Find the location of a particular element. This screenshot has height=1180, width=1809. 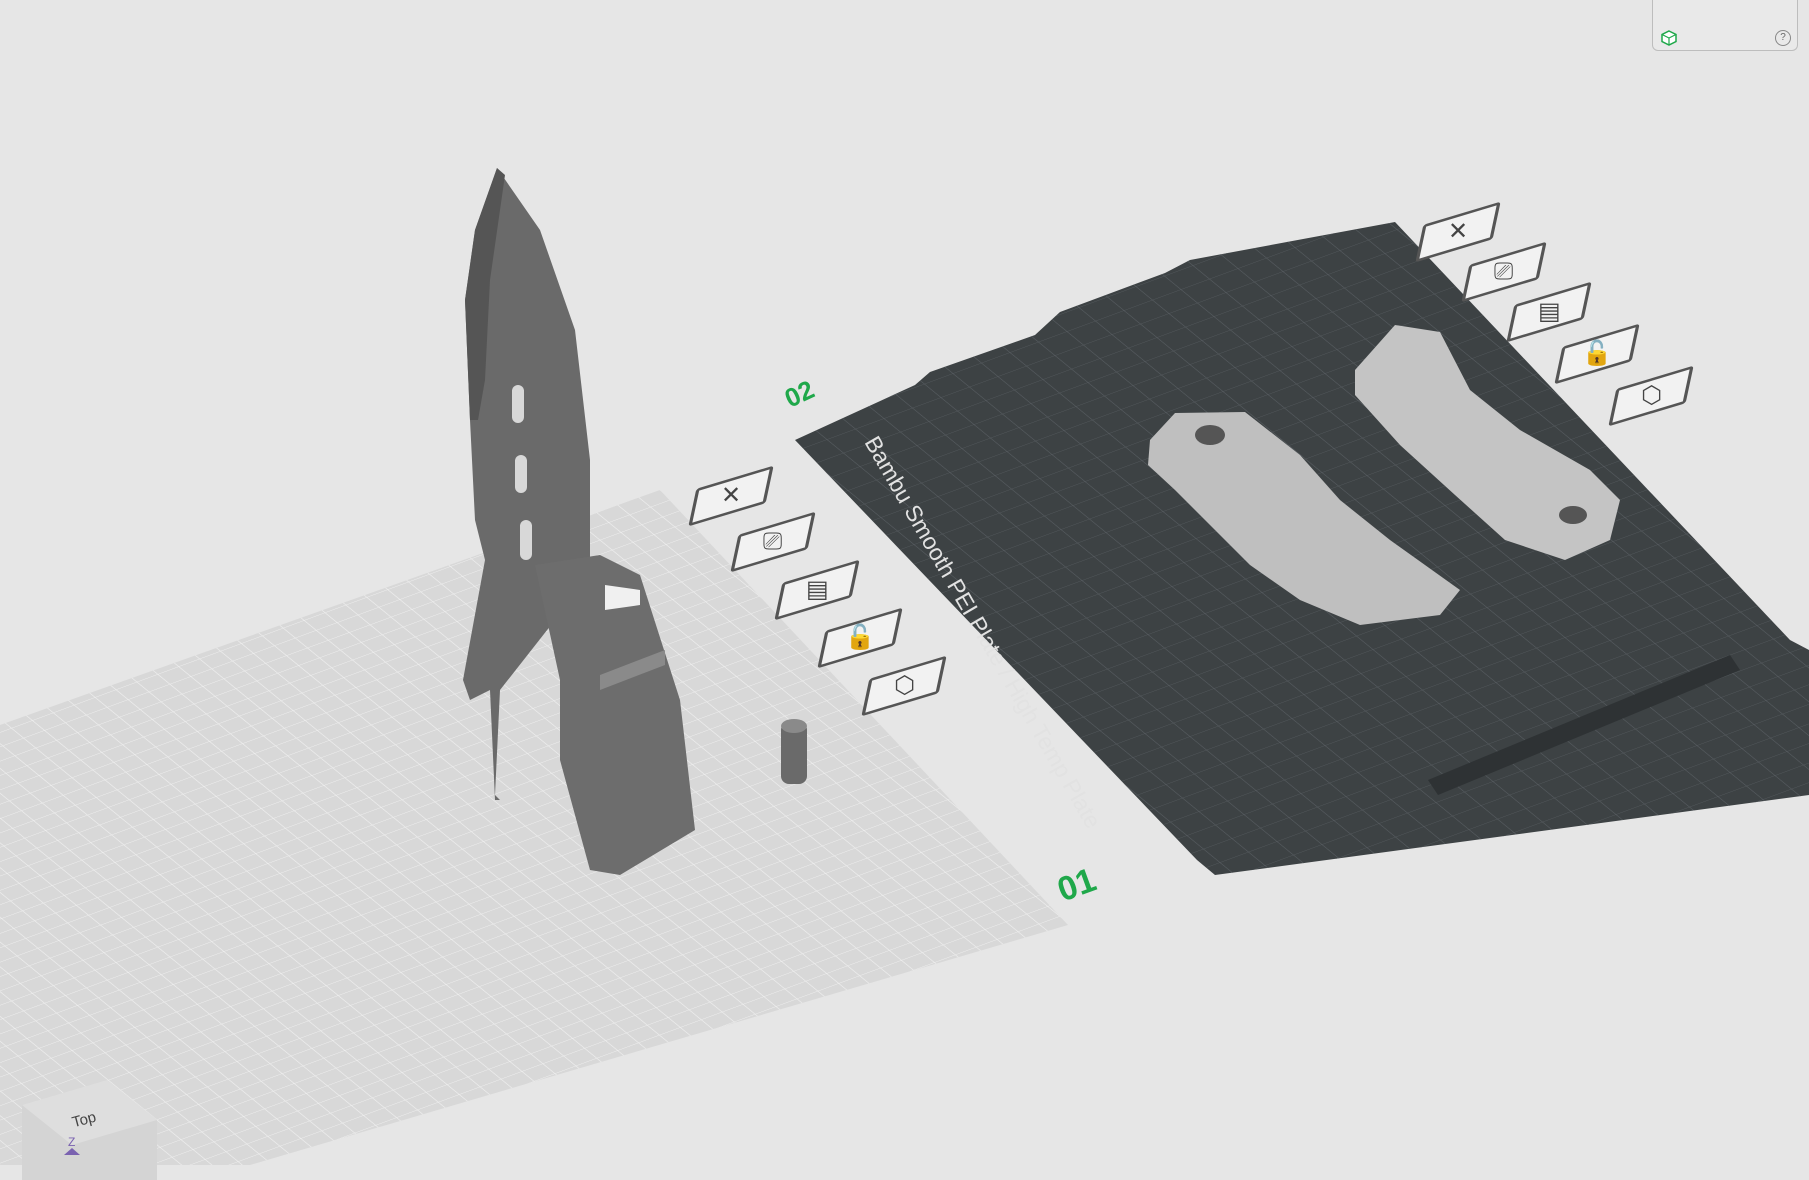

pin-model is located at coordinates (794, 751).